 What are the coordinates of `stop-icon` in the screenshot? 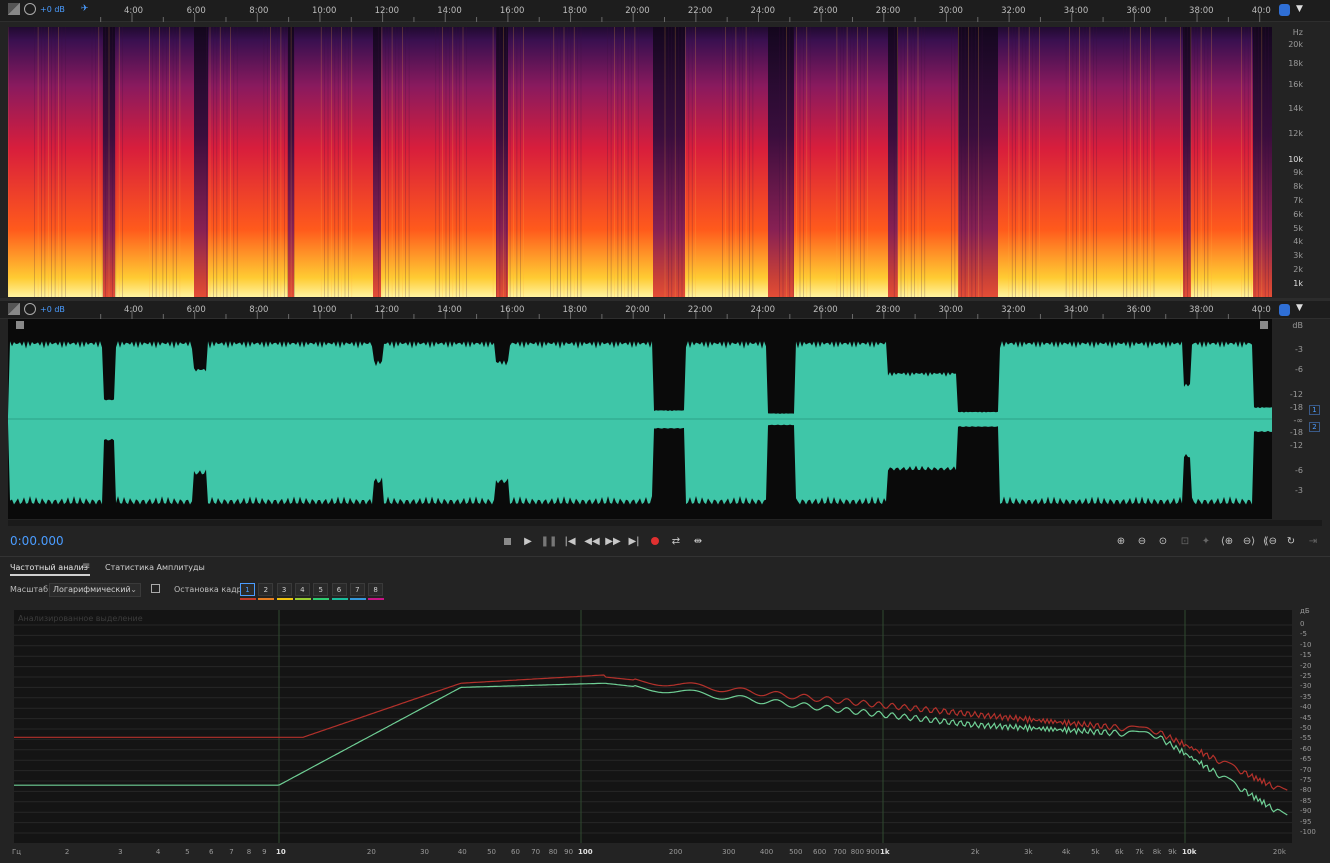 It's located at (507, 541).